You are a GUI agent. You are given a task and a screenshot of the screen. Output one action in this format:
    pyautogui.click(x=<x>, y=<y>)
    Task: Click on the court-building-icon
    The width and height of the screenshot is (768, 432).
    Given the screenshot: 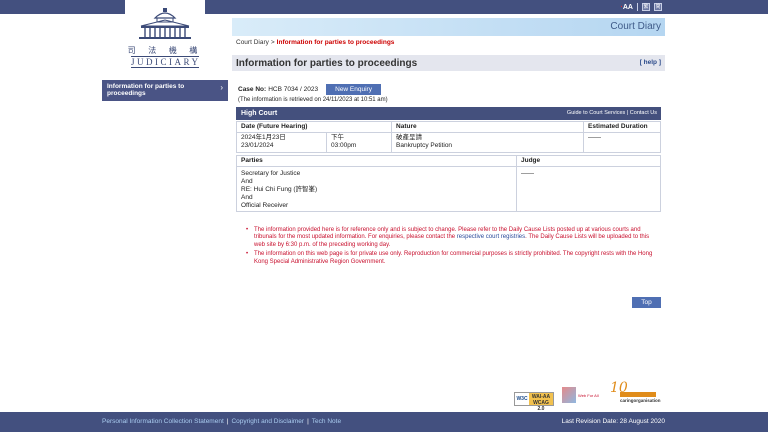 What is the action you would take?
    pyautogui.click(x=165, y=23)
    